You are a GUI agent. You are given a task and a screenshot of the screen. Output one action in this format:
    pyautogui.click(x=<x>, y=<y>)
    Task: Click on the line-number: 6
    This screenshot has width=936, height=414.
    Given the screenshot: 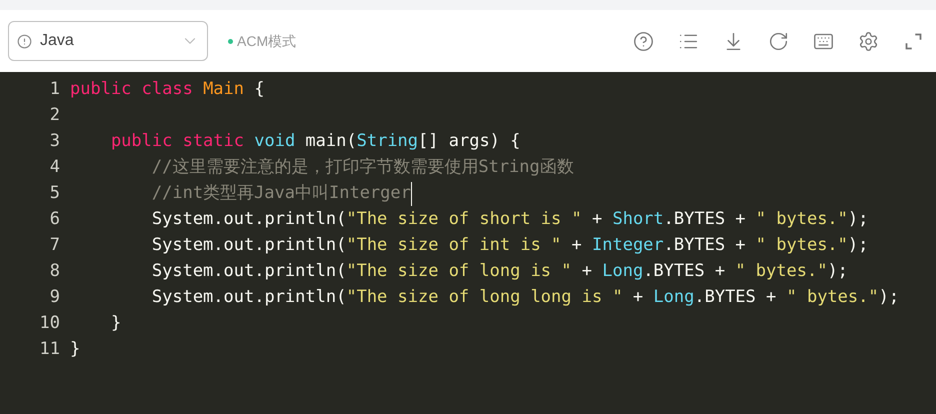 What is the action you would take?
    pyautogui.click(x=54, y=220)
    